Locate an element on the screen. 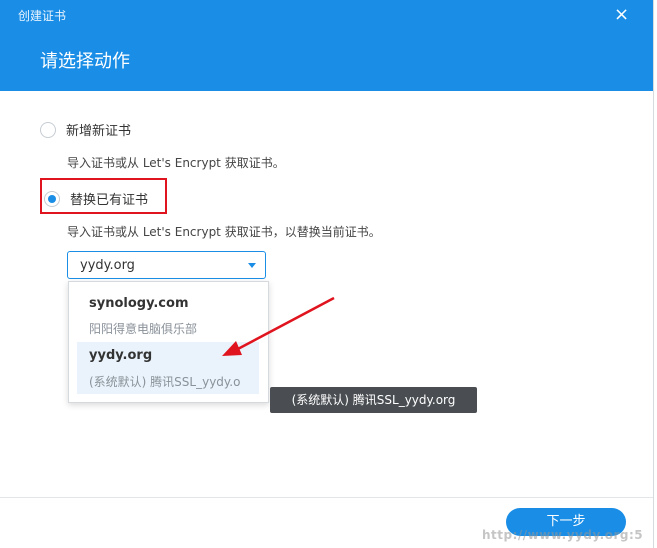 Image resolution: width=657 pixels, height=548 pixels. annotation-arrow is located at coordinates (278, 326).